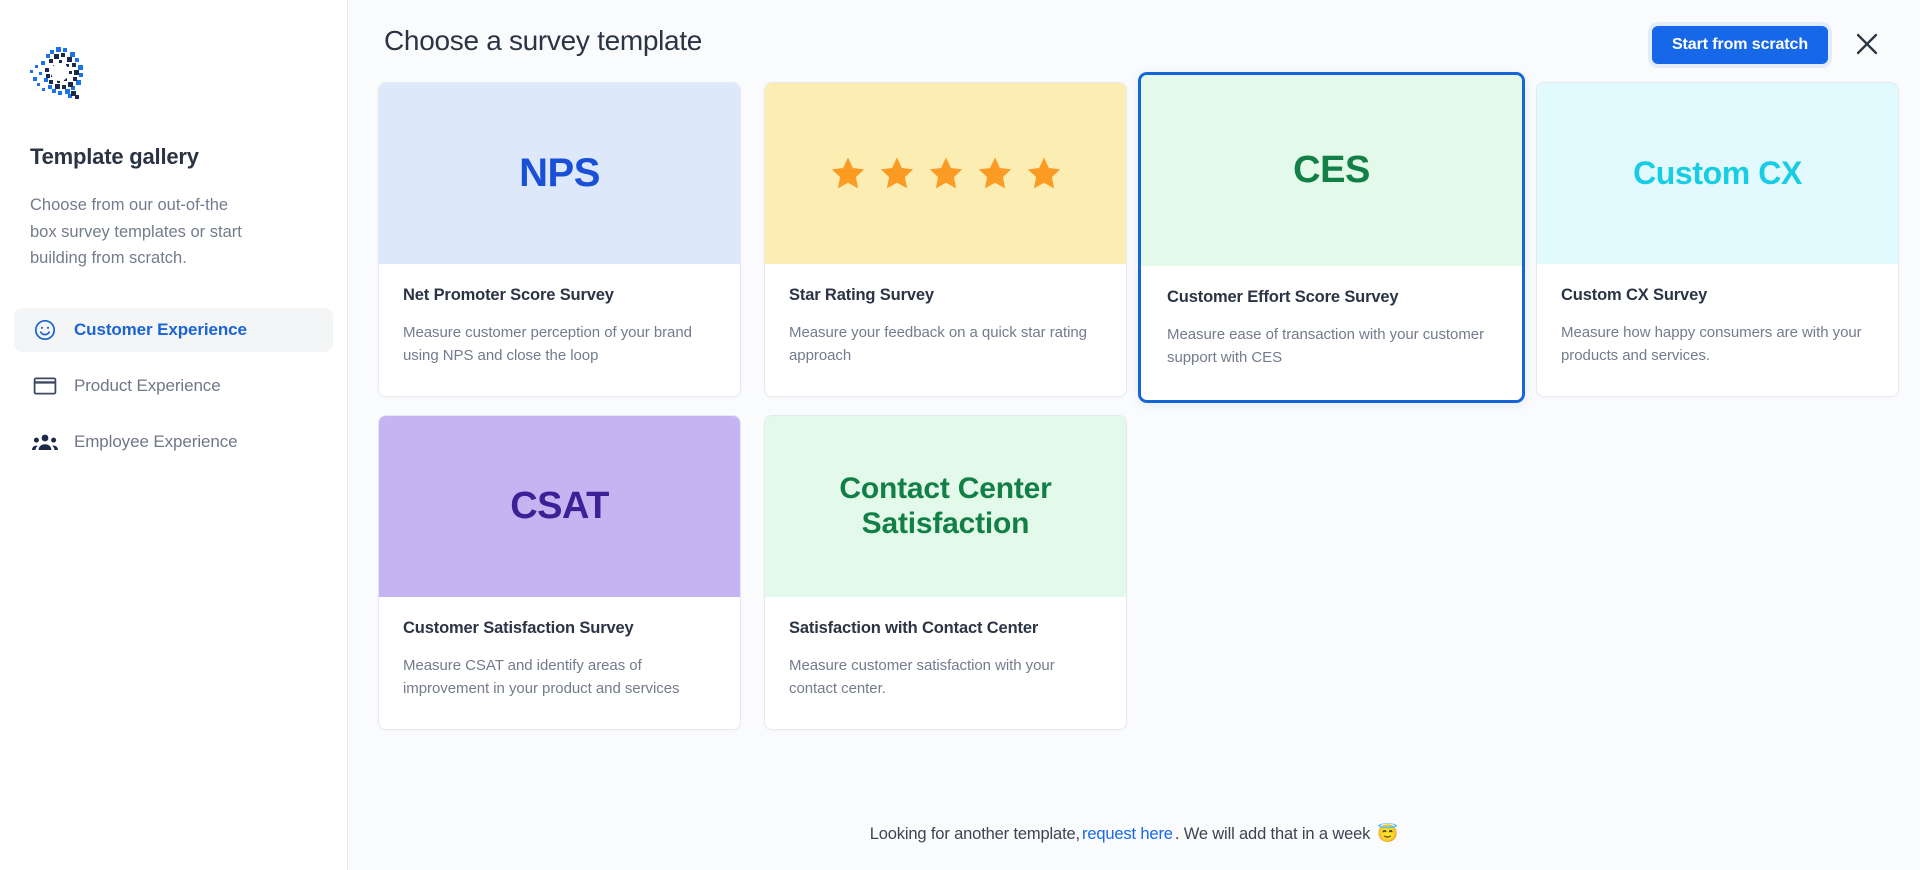 The image size is (1920, 870). What do you see at coordinates (45, 330) in the screenshot?
I see `smiley-face-icon` at bounding box center [45, 330].